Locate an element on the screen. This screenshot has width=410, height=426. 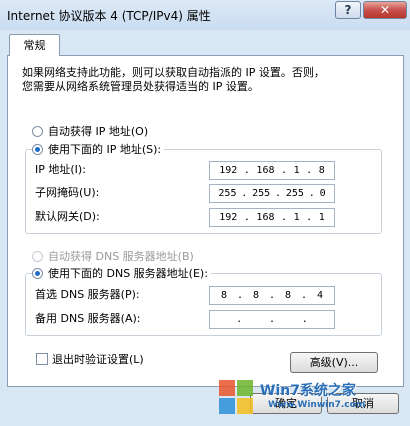
auto-dns-option: 自动获得 DNS 服务器地址(B) is located at coordinates (113, 256).